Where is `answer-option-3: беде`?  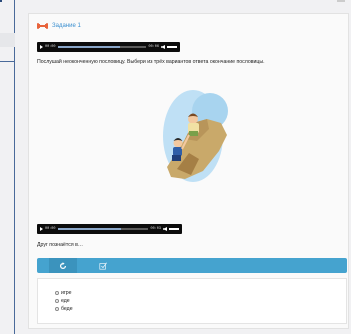
answer-option-3: беде is located at coordinates (64, 309).